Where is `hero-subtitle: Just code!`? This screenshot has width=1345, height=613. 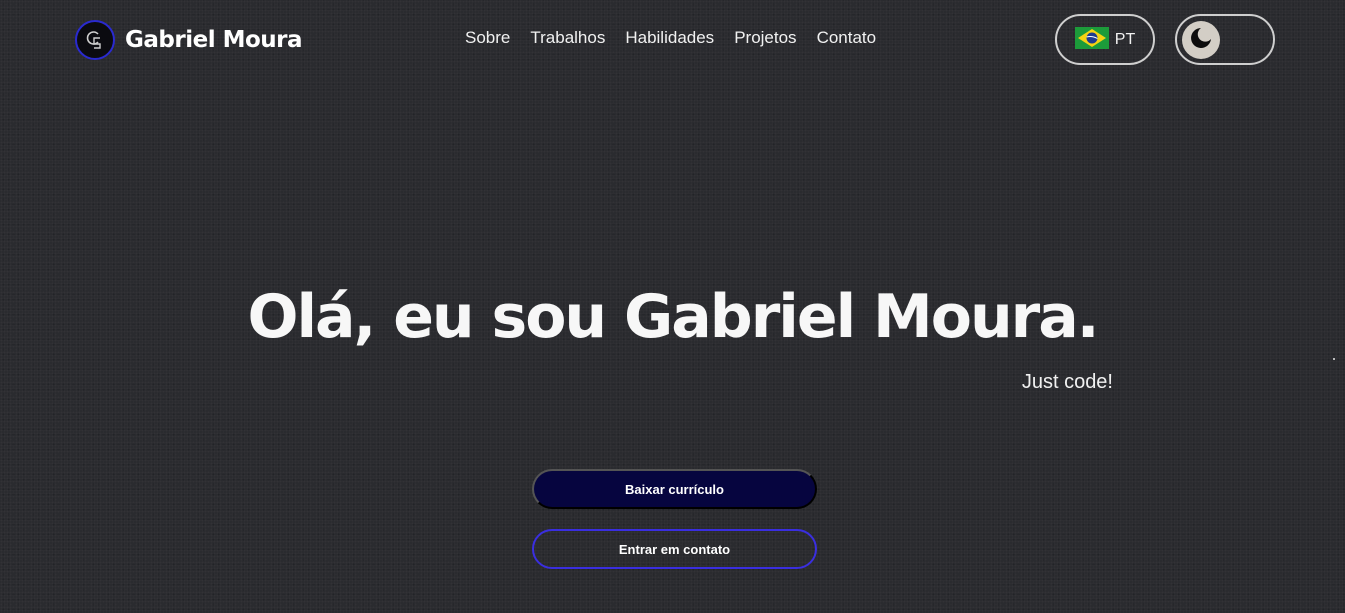
hero-subtitle: Just code! is located at coordinates (1067, 382).